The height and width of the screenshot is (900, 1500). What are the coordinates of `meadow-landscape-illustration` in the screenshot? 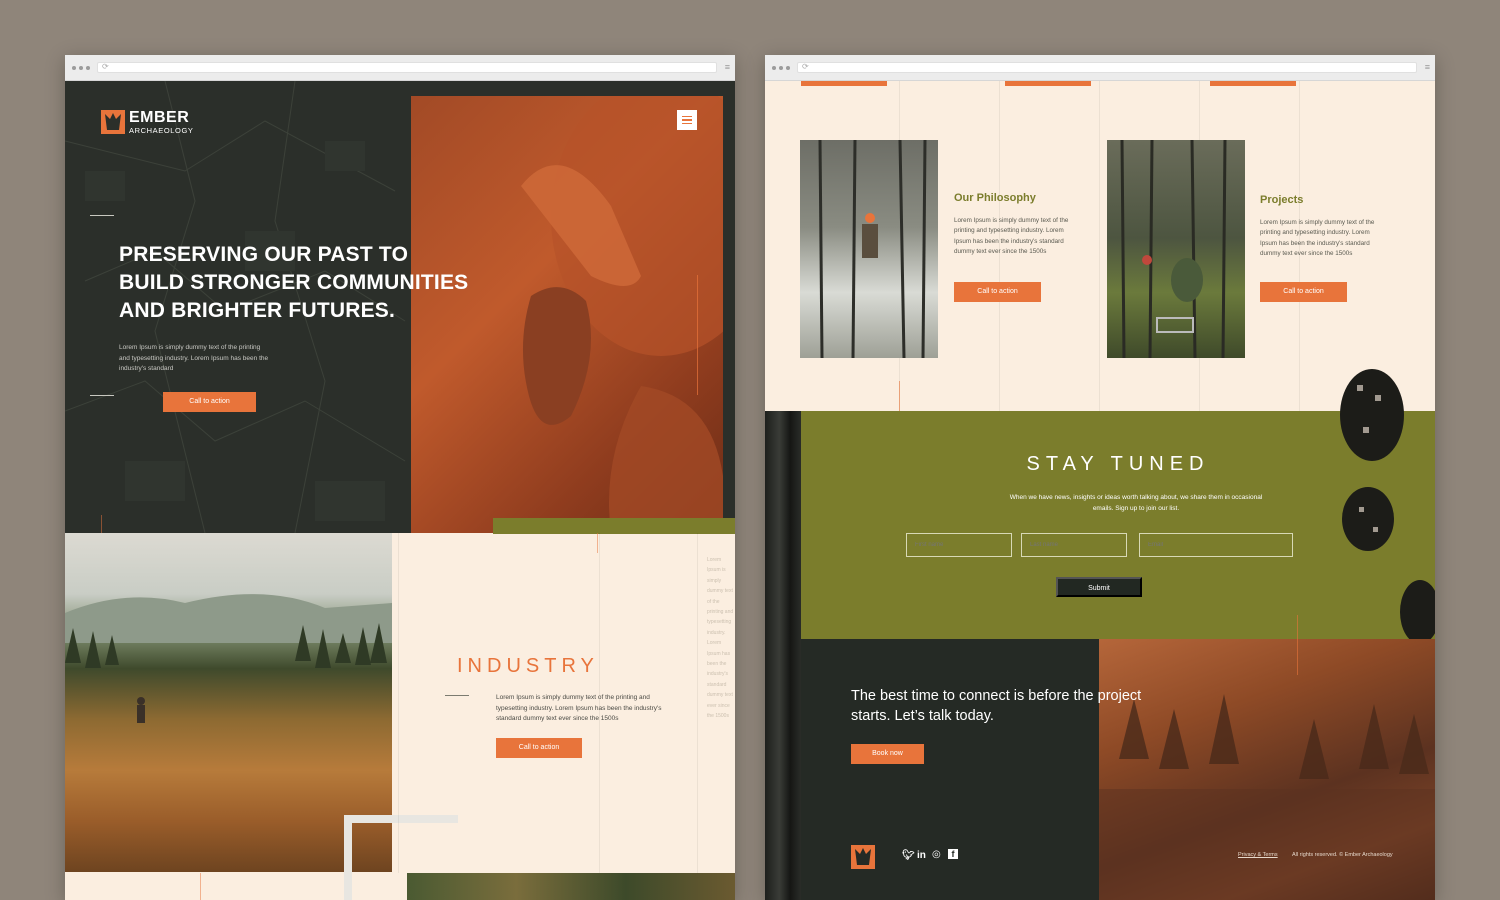 It's located at (228, 658).